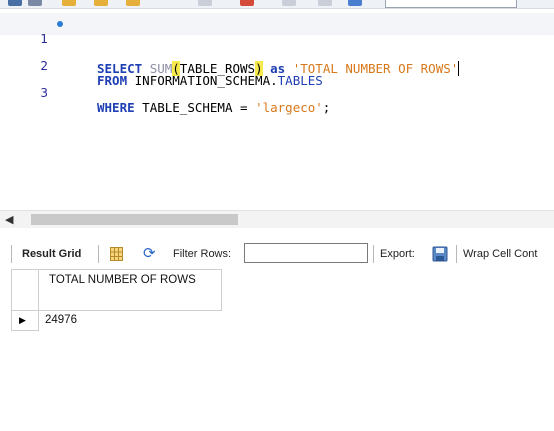  I want to click on filter-rows-input, so click(306, 253).